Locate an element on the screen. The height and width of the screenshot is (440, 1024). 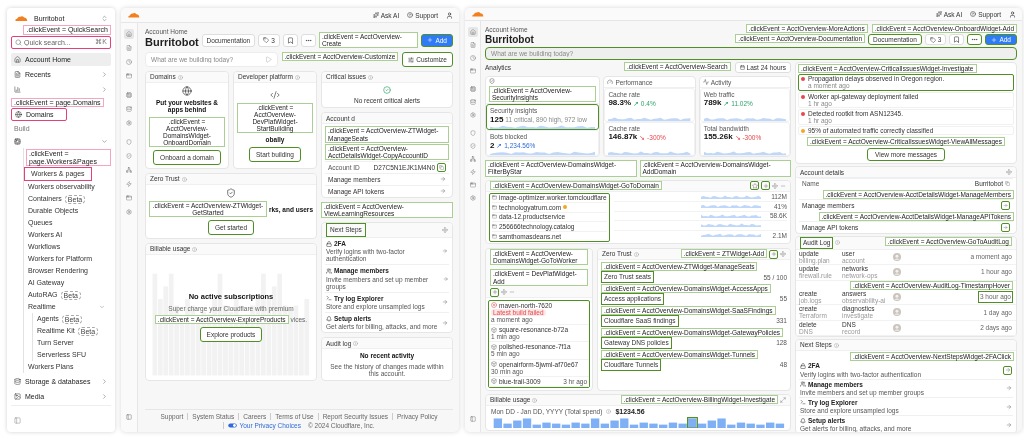
metric-value: 98.3% is located at coordinates (620, 104).